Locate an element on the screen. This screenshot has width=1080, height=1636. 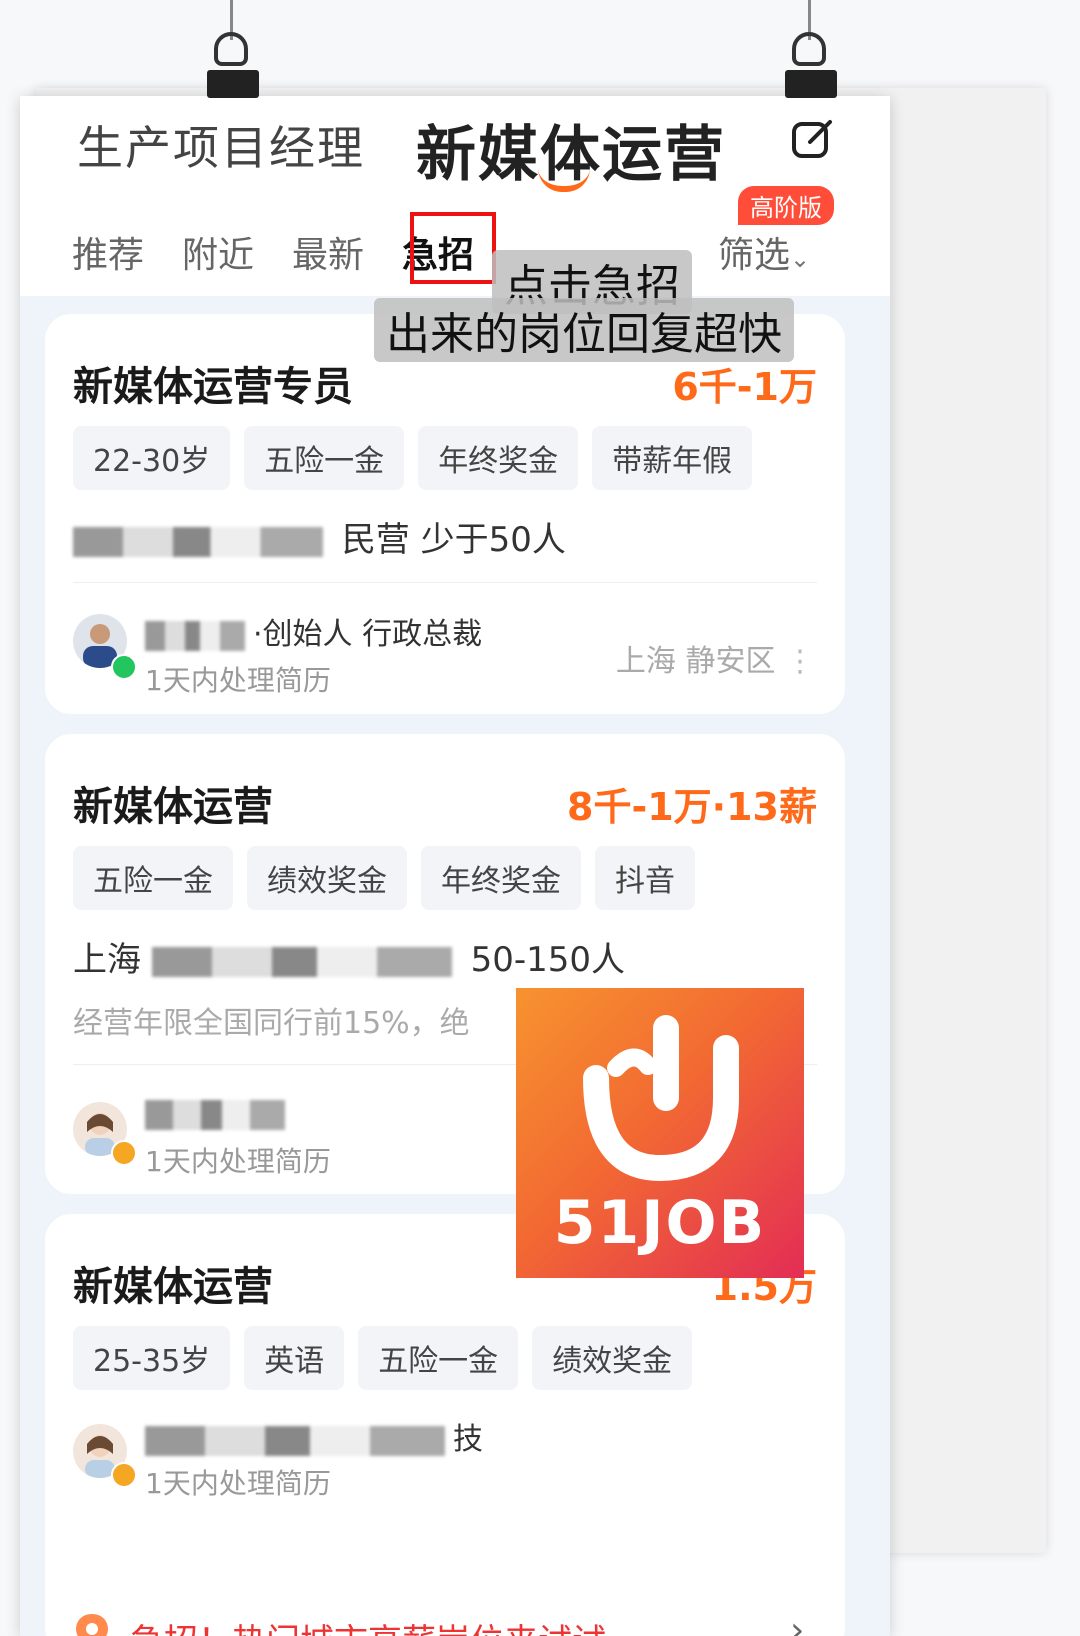
tab-nearby: 附近 is located at coordinates (218, 252).